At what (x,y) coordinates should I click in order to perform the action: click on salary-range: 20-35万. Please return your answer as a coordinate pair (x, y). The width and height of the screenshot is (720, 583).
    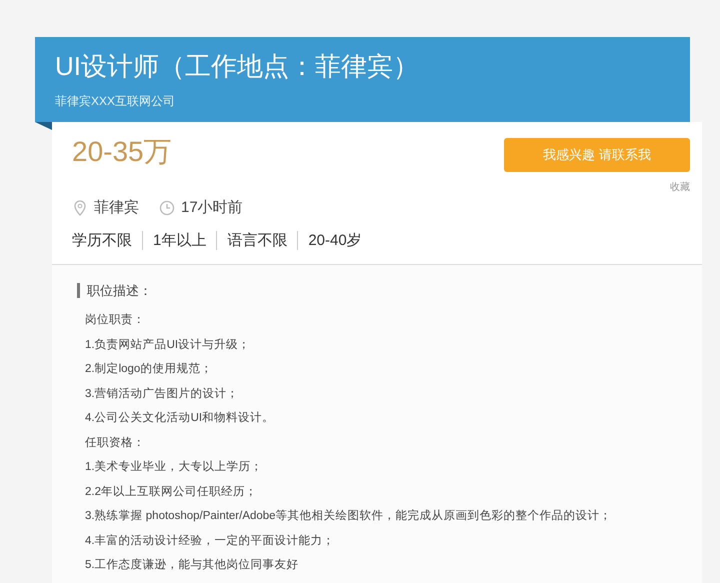
    Looking at the image, I should click on (122, 152).